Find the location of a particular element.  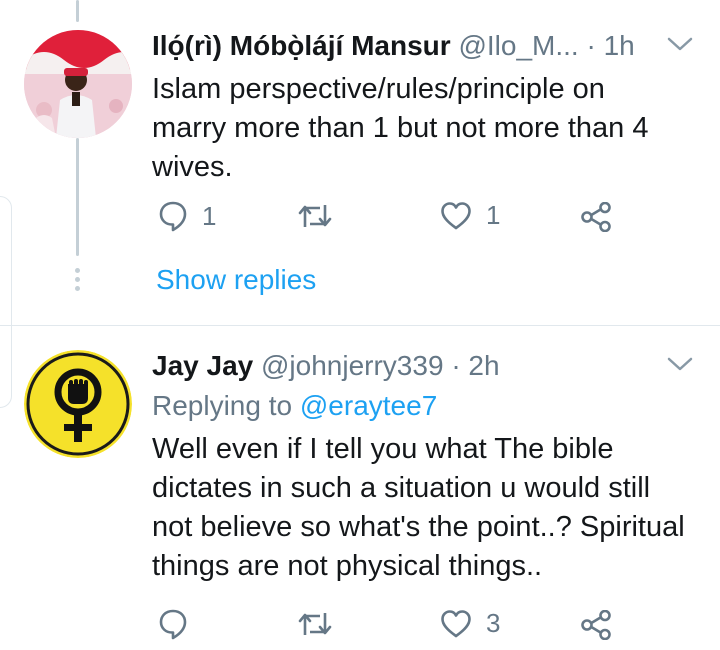

reply-button: 1 is located at coordinates (187, 216).